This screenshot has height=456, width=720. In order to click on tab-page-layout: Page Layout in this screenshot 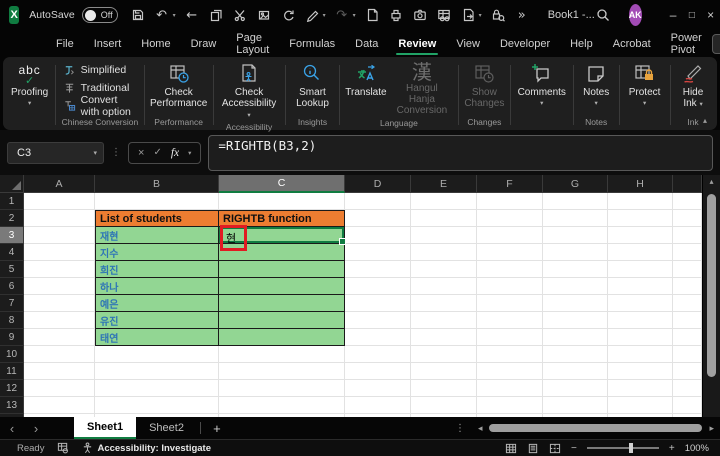, I will do `click(252, 43)`.